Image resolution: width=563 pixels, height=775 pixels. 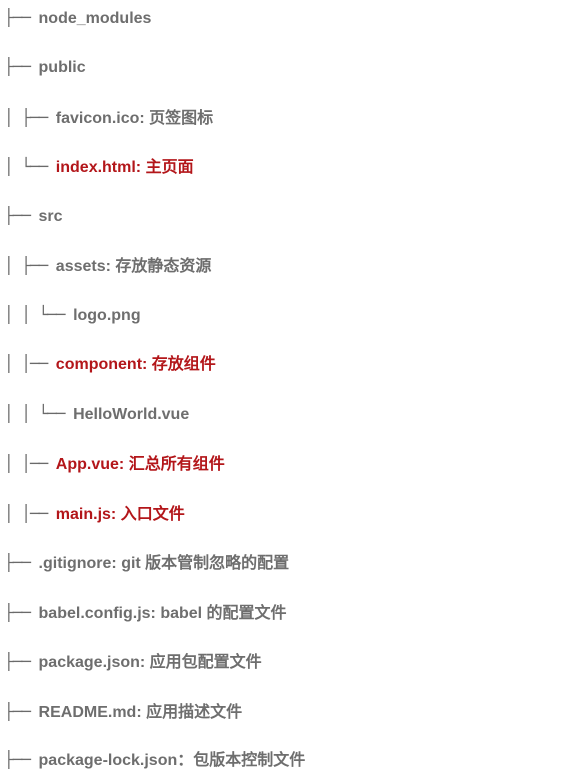 I want to click on tree-row-favicon: │ ├── favicon.ico: 页签图标, so click(x=108, y=118).